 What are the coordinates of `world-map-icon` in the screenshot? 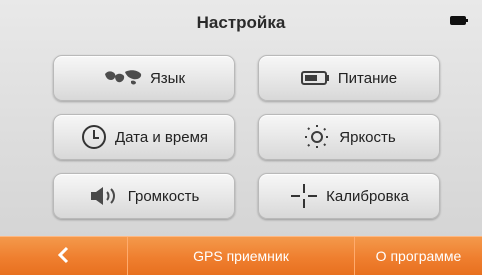 It's located at (123, 78).